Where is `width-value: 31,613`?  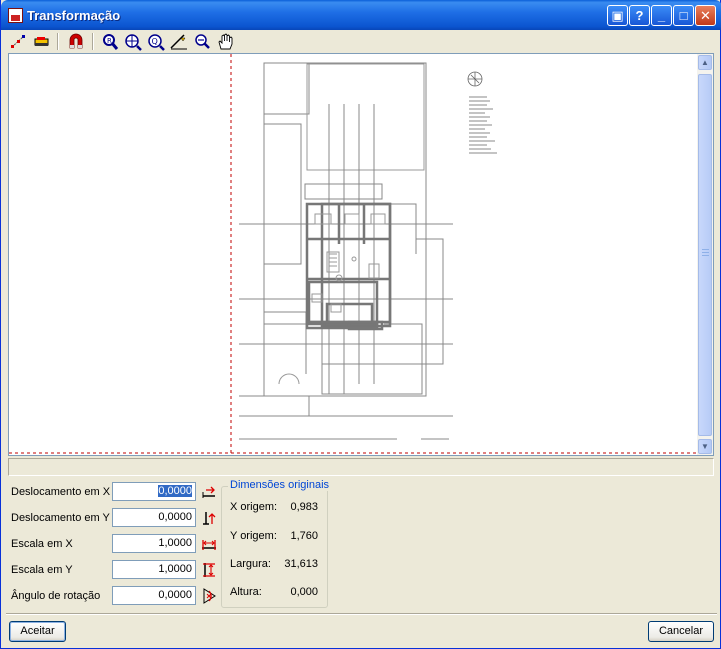 width-value: 31,613 is located at coordinates (301, 564).